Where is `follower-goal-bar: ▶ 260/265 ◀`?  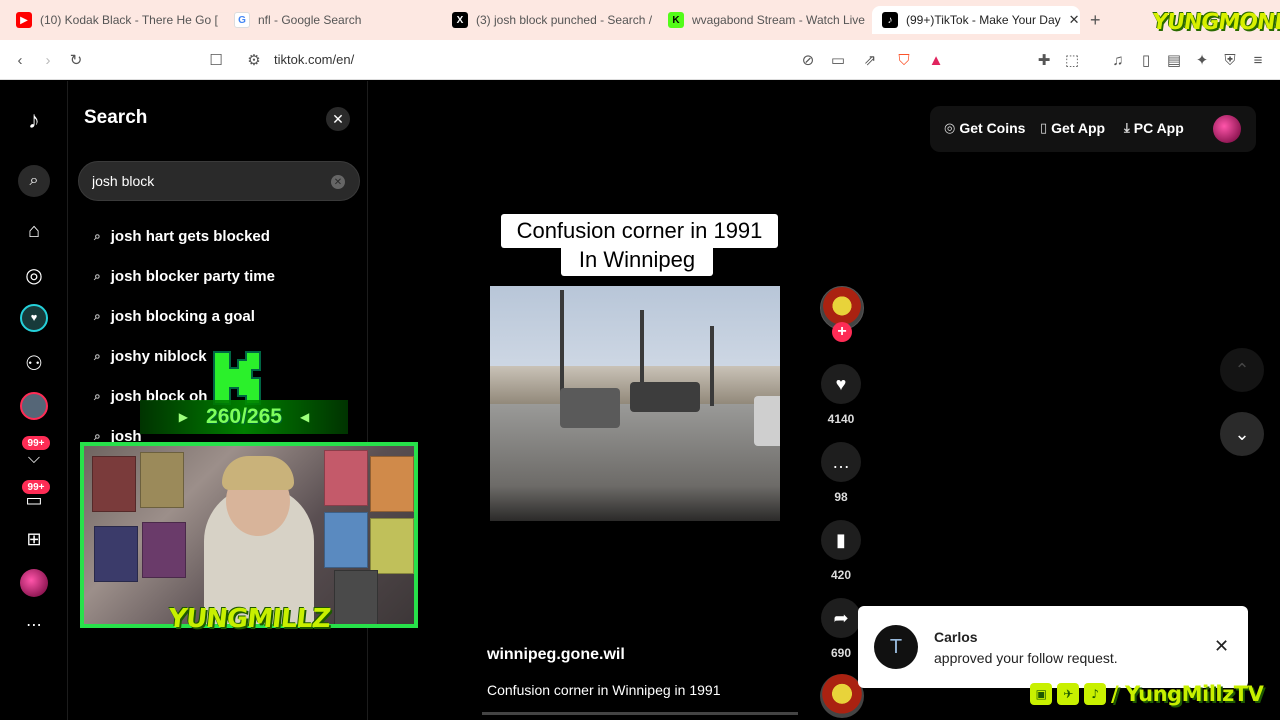 follower-goal-bar: ▶ 260/265 ◀ is located at coordinates (244, 417).